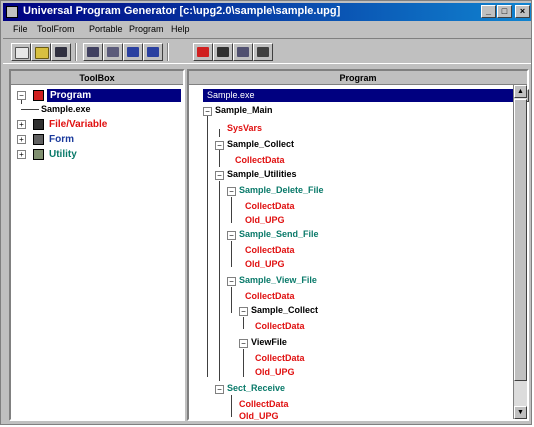  Describe the element at coordinates (180, 29) in the screenshot. I see `menu-help: Help` at that location.